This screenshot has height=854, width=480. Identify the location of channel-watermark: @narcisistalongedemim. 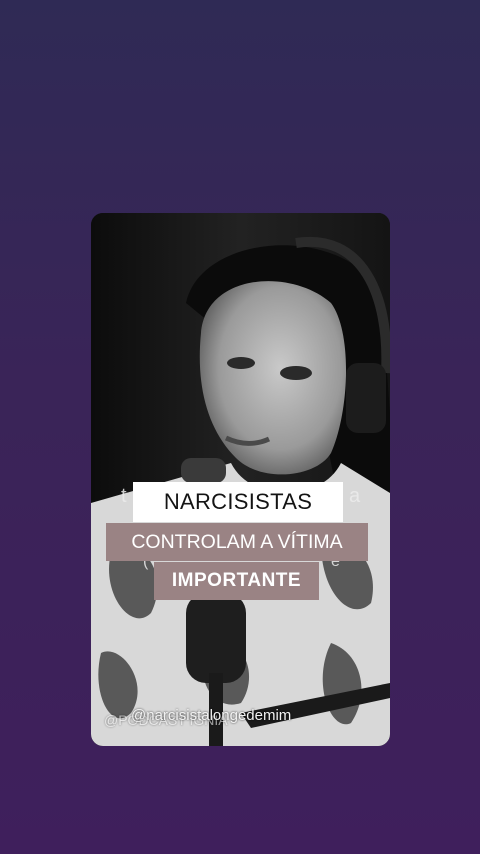
(211, 715).